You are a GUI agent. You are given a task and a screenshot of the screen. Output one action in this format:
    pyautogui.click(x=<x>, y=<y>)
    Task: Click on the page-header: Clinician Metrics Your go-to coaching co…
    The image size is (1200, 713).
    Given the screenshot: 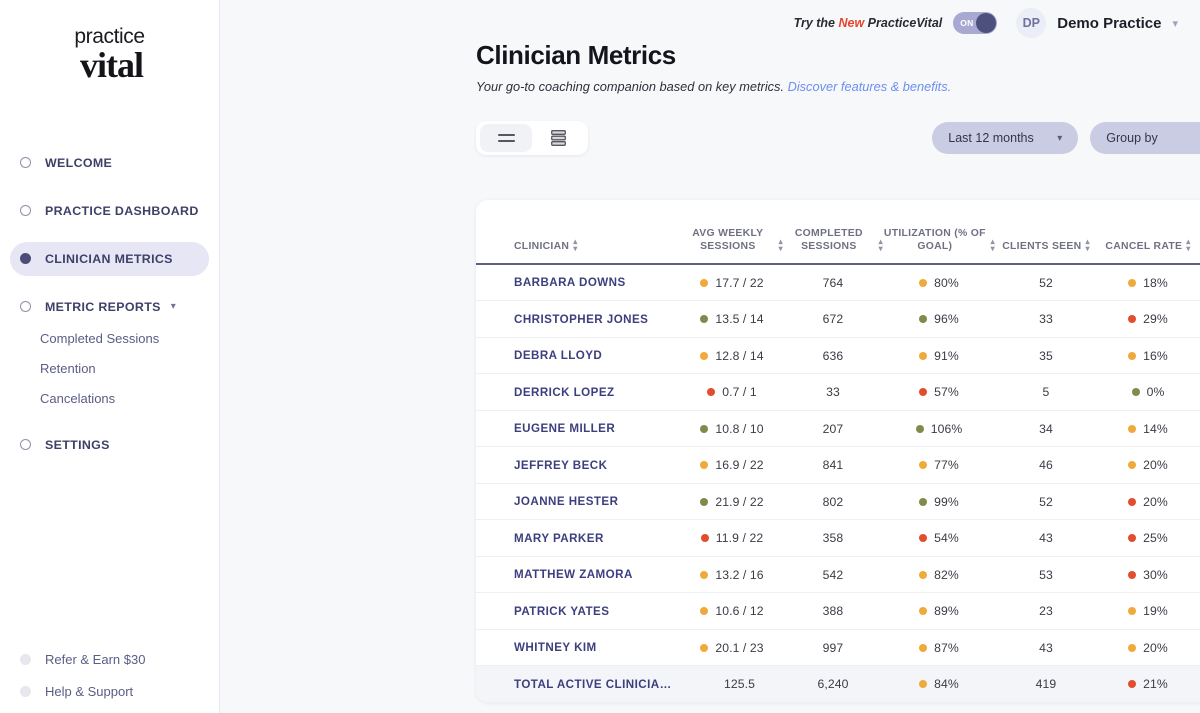 What is the action you would take?
    pyautogui.click(x=710, y=66)
    